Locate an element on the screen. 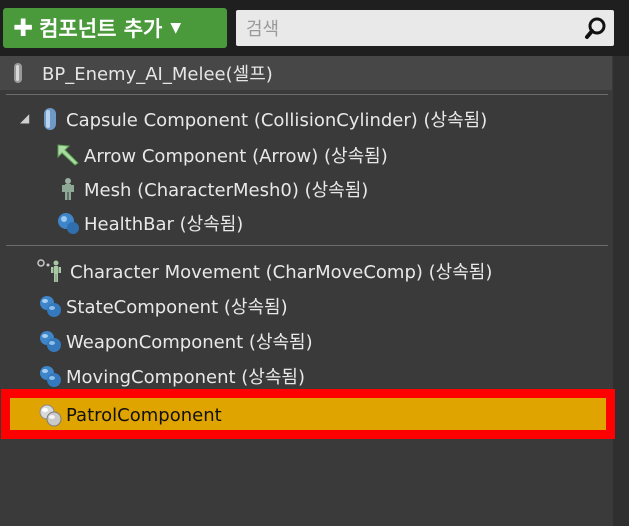 The image size is (629, 526). component-moving: MovingComponent (상속됨) is located at coordinates (171, 376).